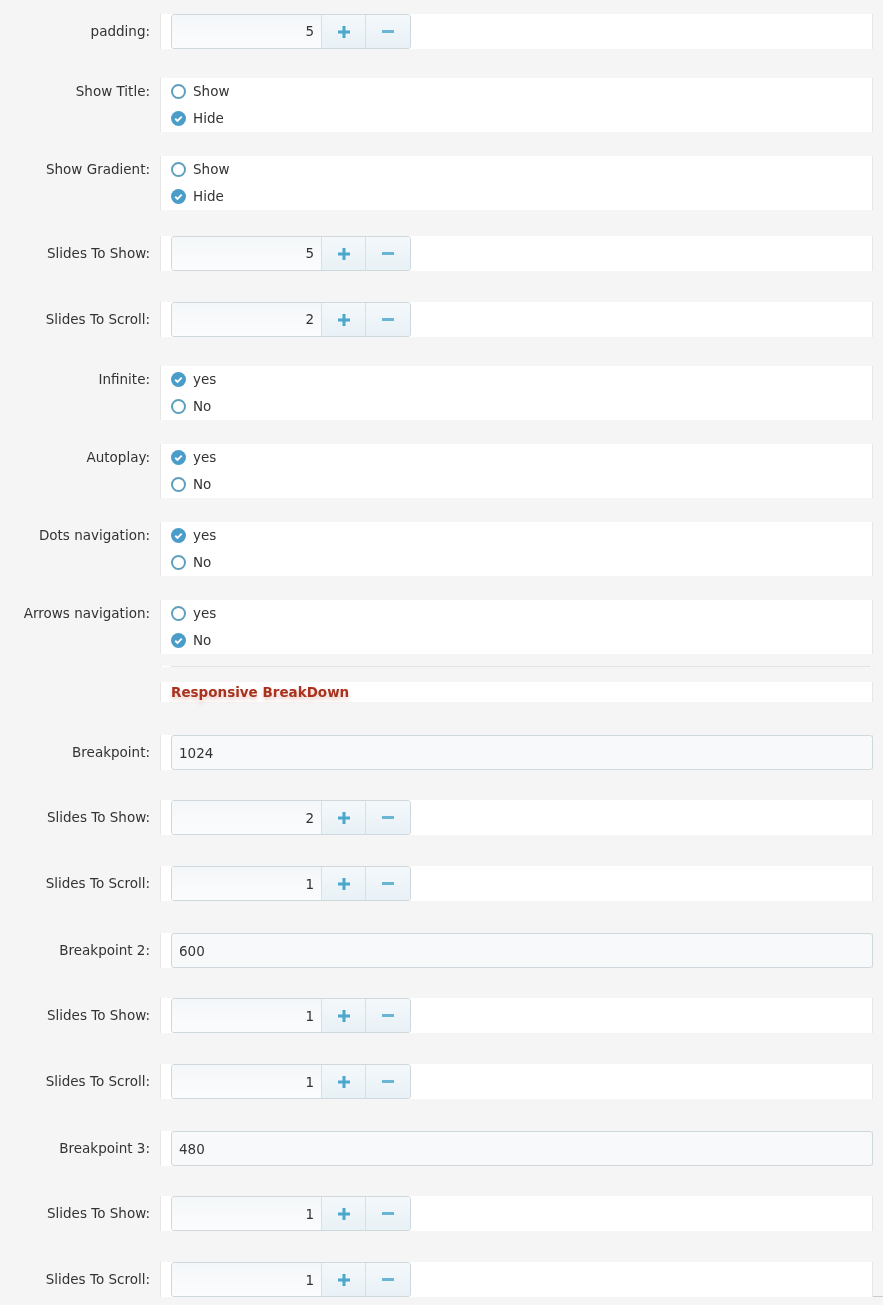 The image size is (883, 1305). Describe the element at coordinates (260, 692) in the screenshot. I see `section-heading: Responsive BreakDown` at that location.